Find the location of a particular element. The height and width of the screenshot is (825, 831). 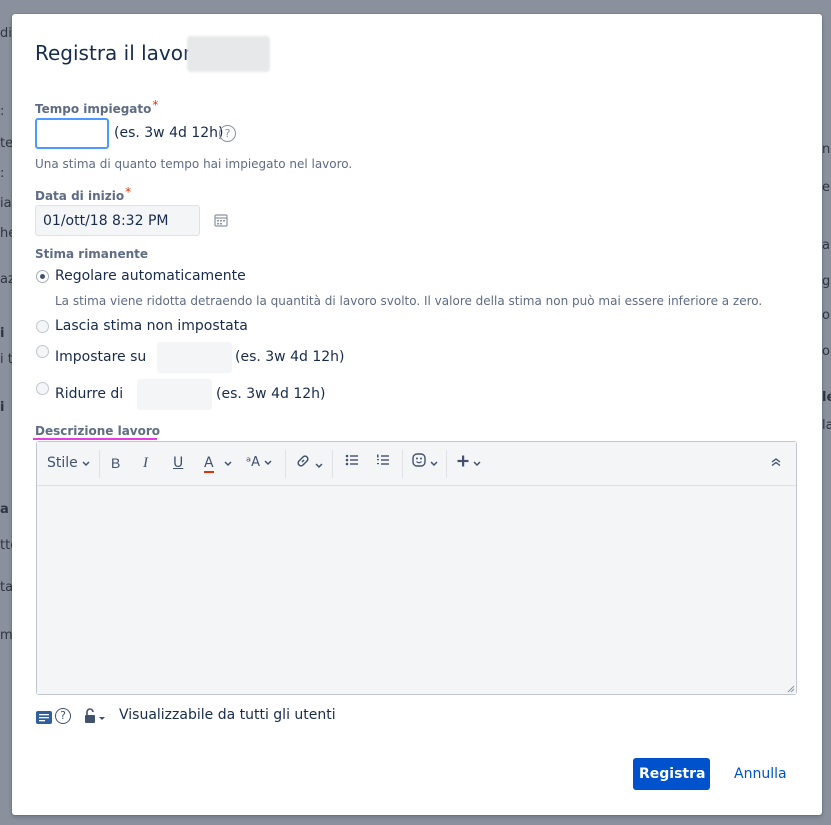

emoji-button is located at coordinates (425, 463).